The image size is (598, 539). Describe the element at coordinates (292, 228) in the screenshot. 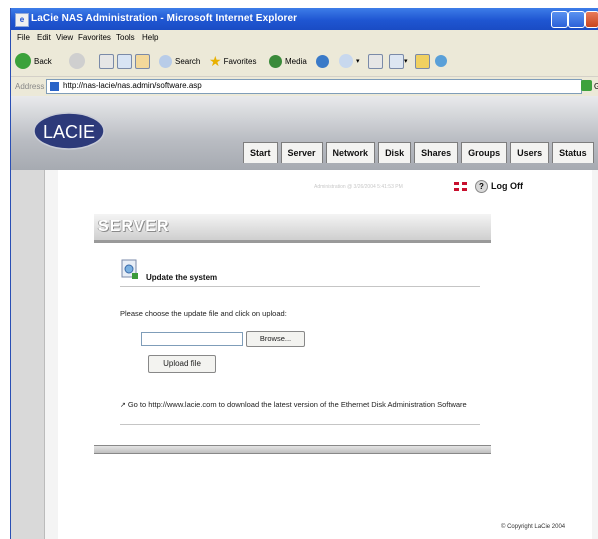

I see `section-header: SERVER` at that location.